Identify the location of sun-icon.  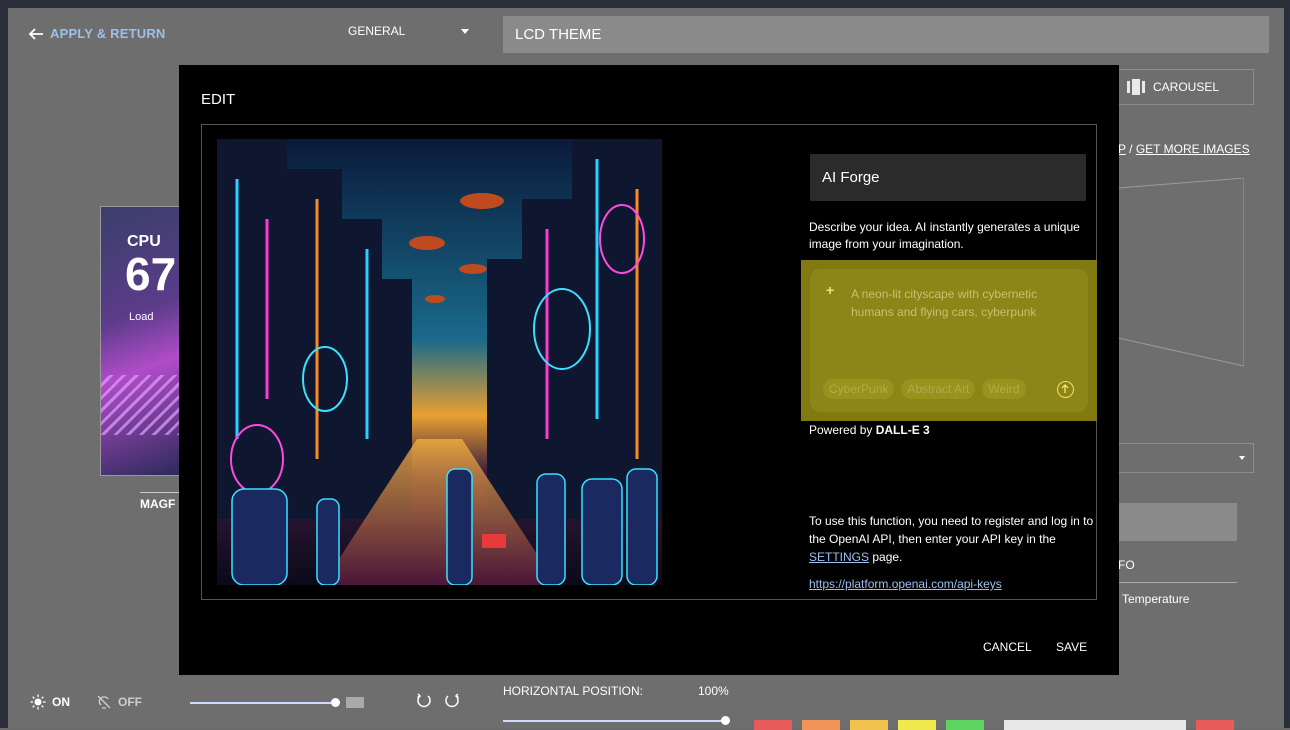
(38, 702).